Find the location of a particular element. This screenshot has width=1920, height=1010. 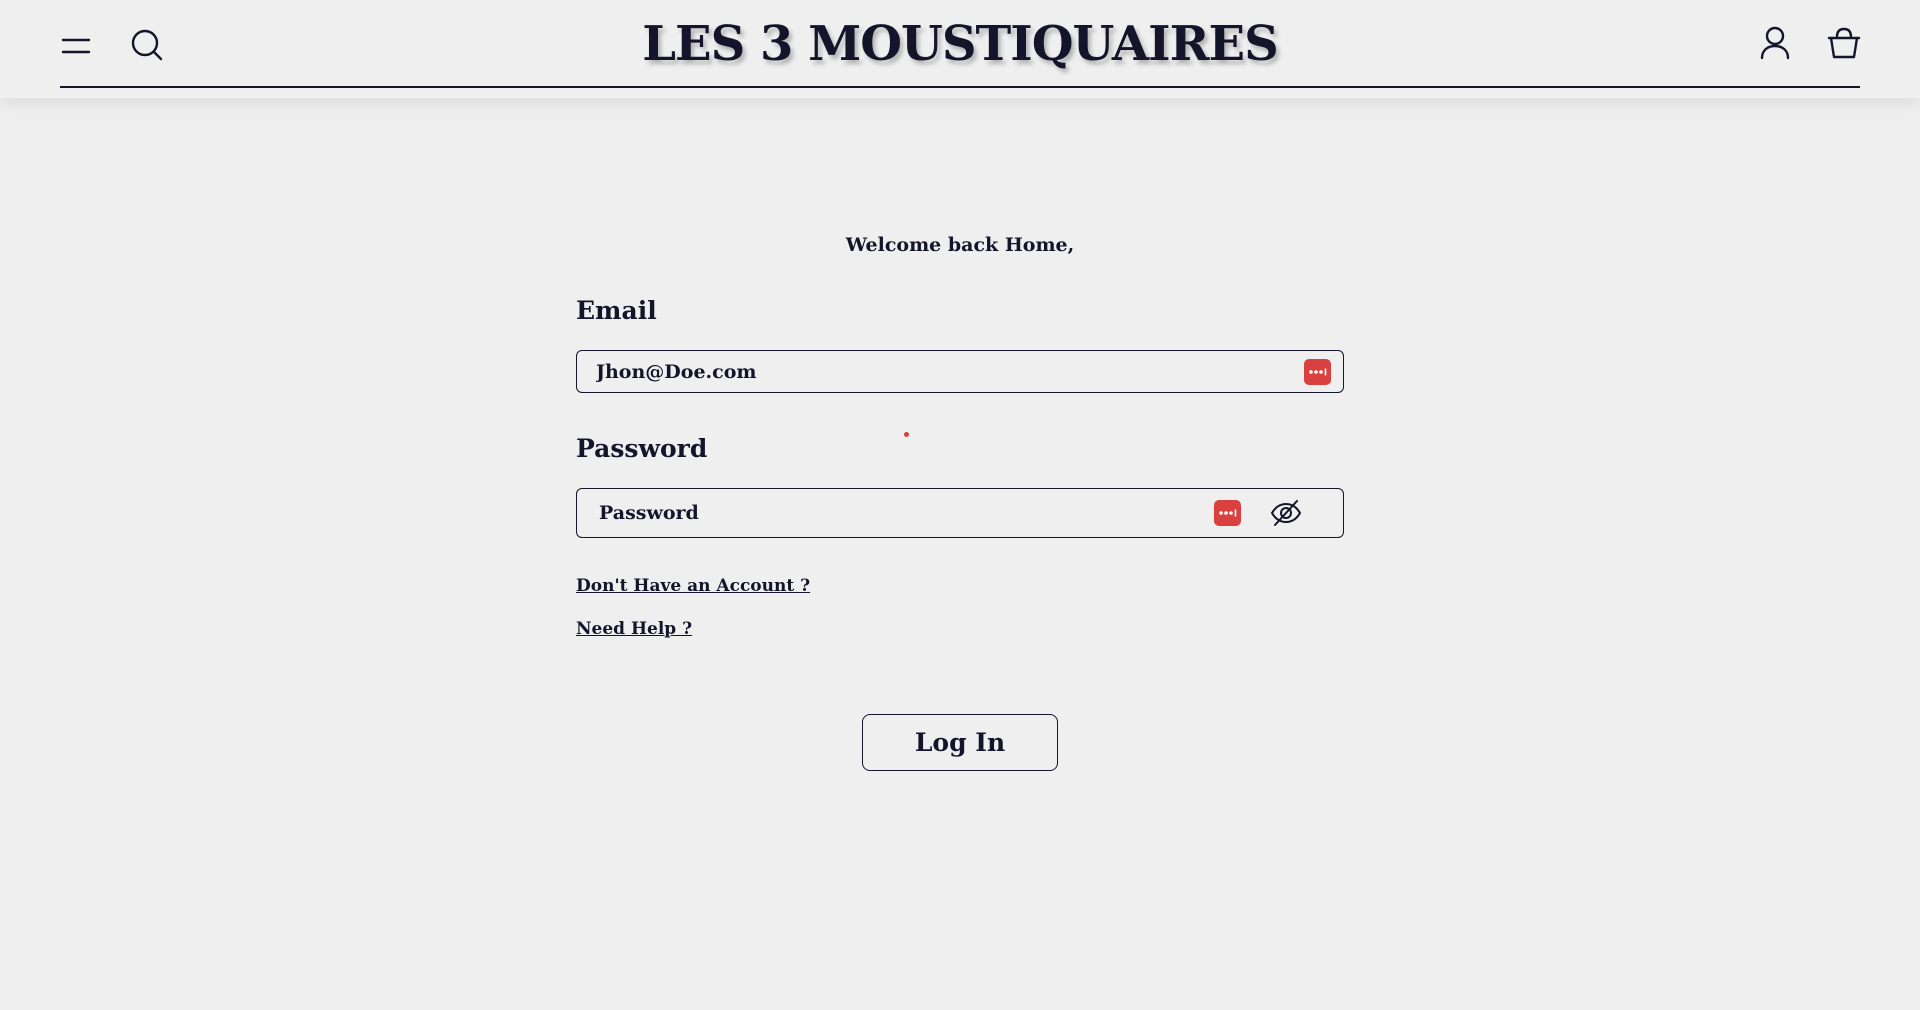

eye-slash-icon is located at coordinates (1286, 513).